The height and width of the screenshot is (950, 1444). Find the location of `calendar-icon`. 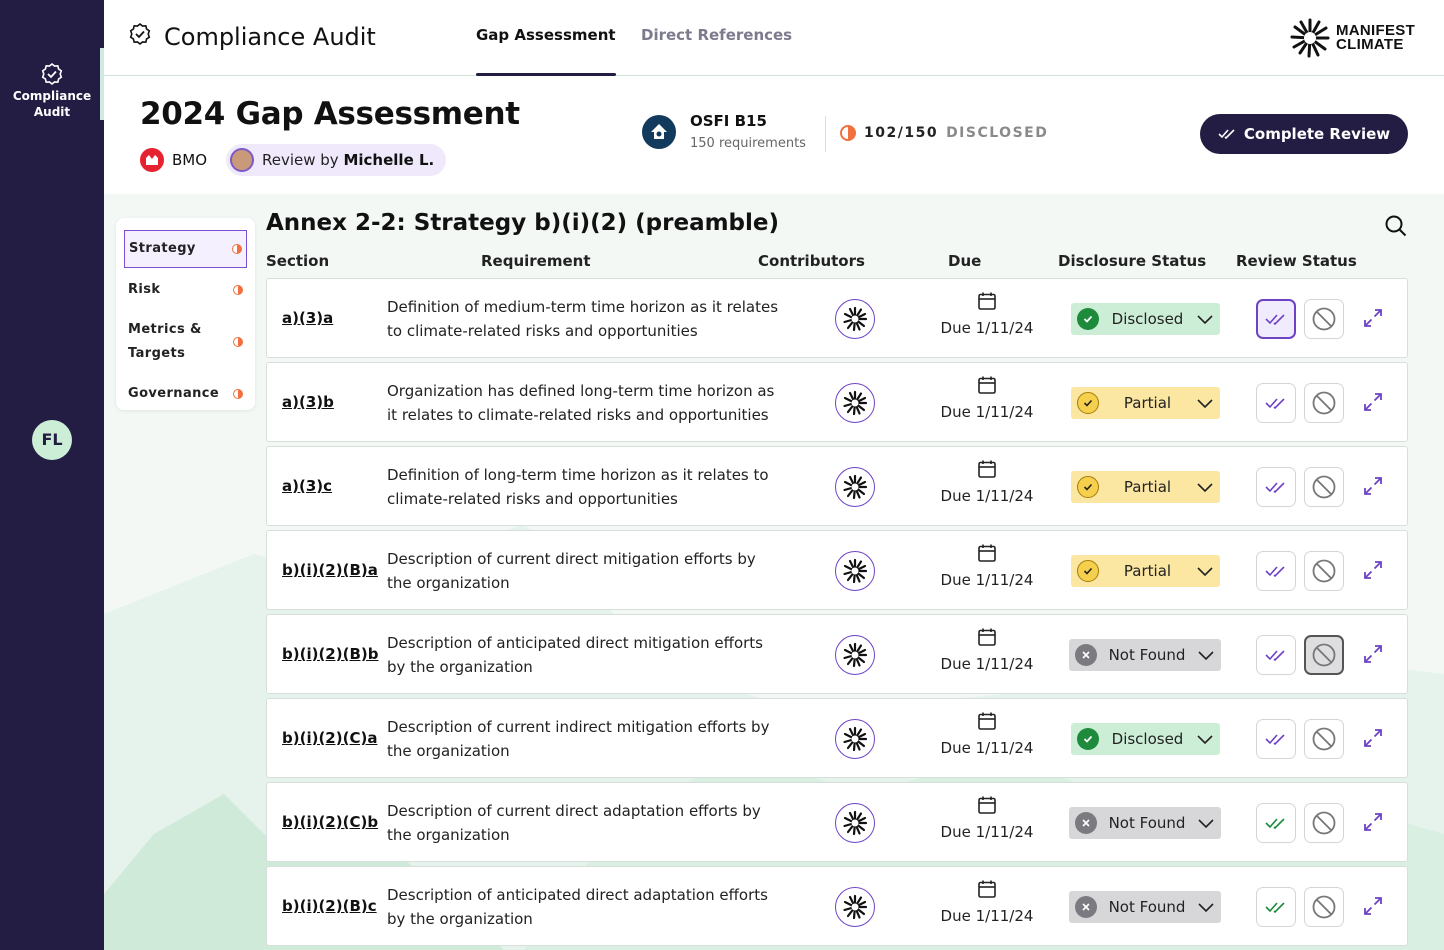

calendar-icon is located at coordinates (987, 469).